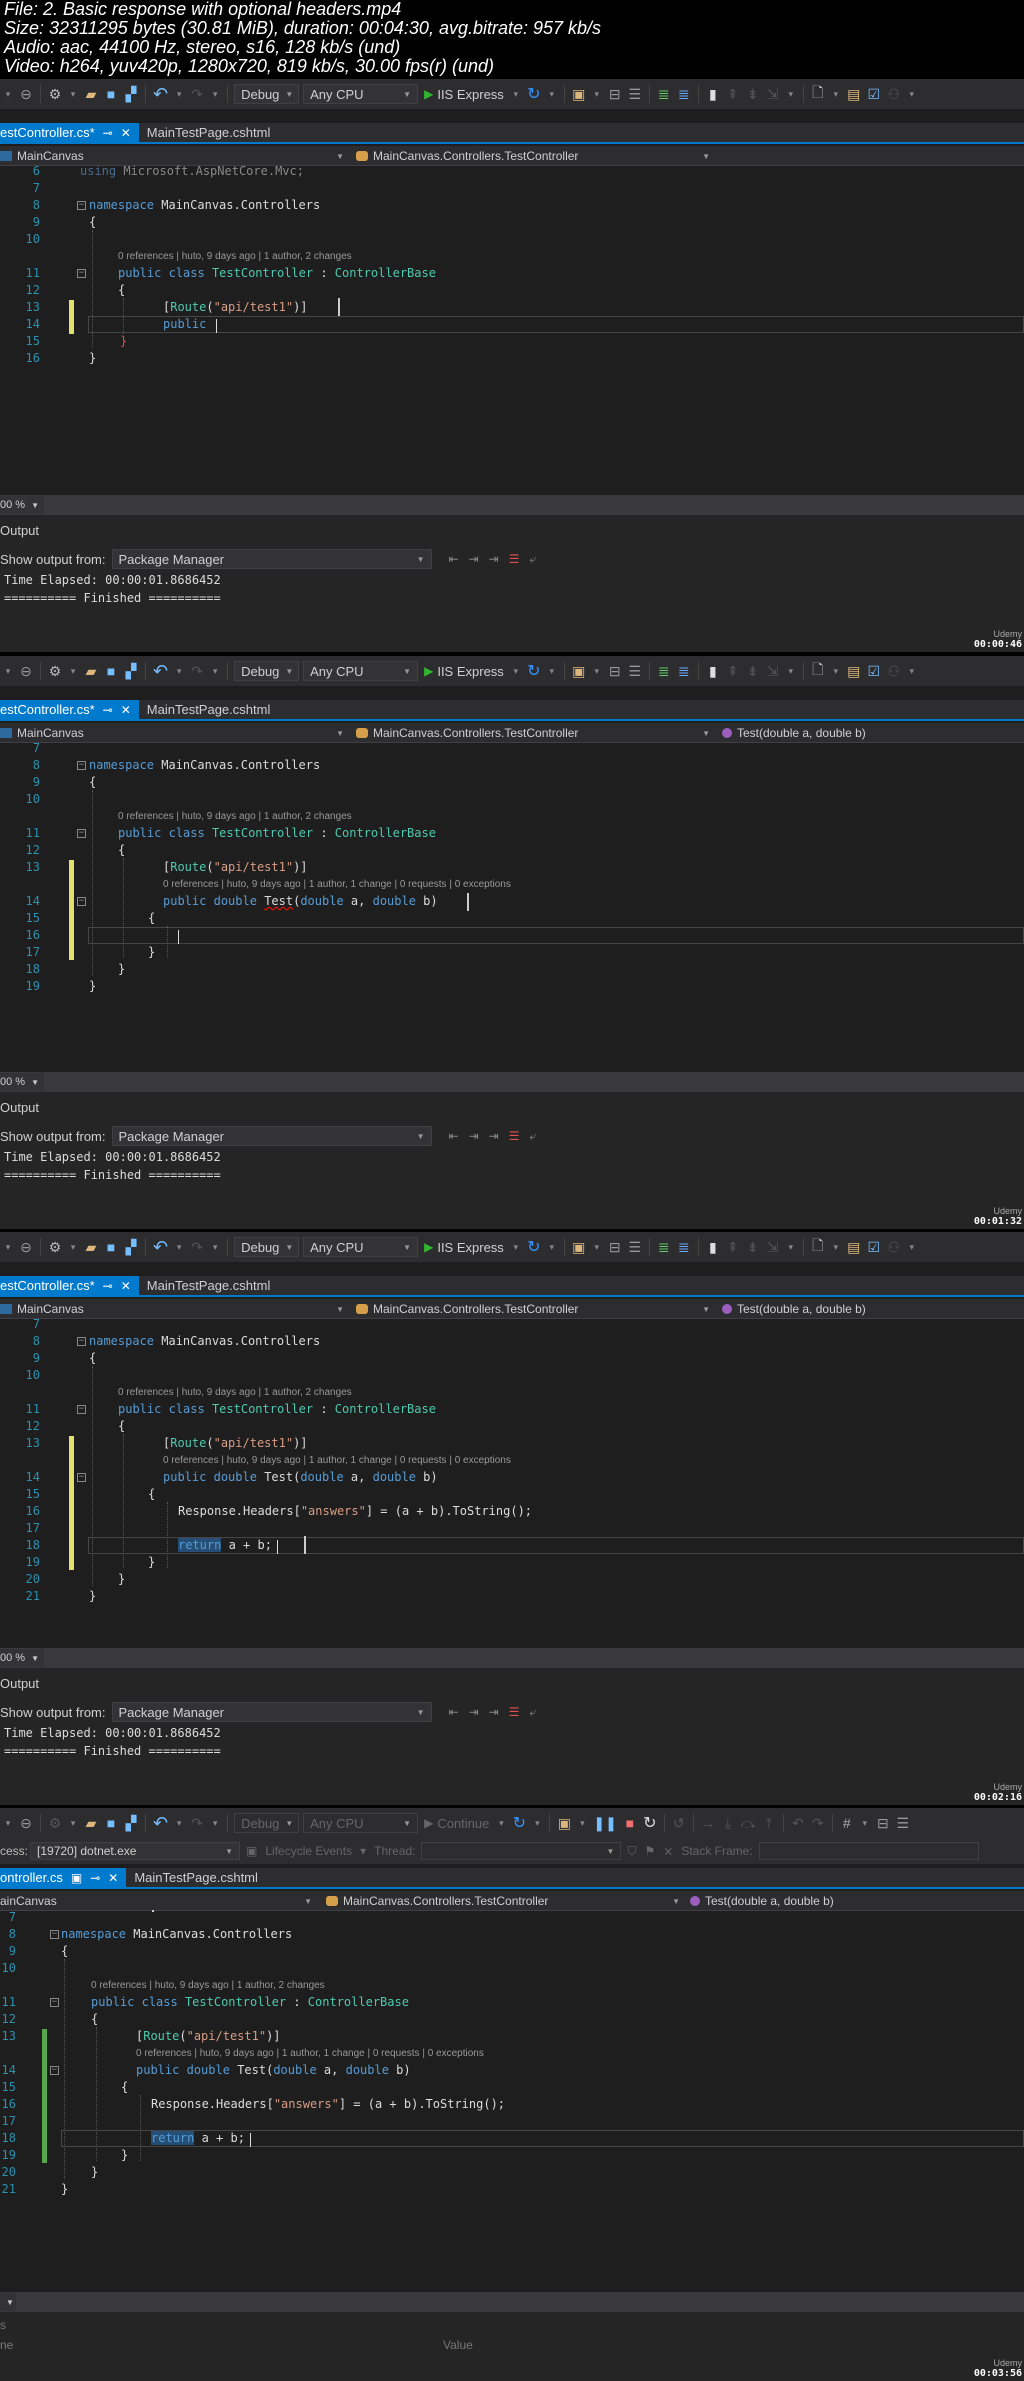 This screenshot has width=1024, height=2381. What do you see at coordinates (748, 1823) in the screenshot?
I see `step-over-icon: ⤼` at bounding box center [748, 1823].